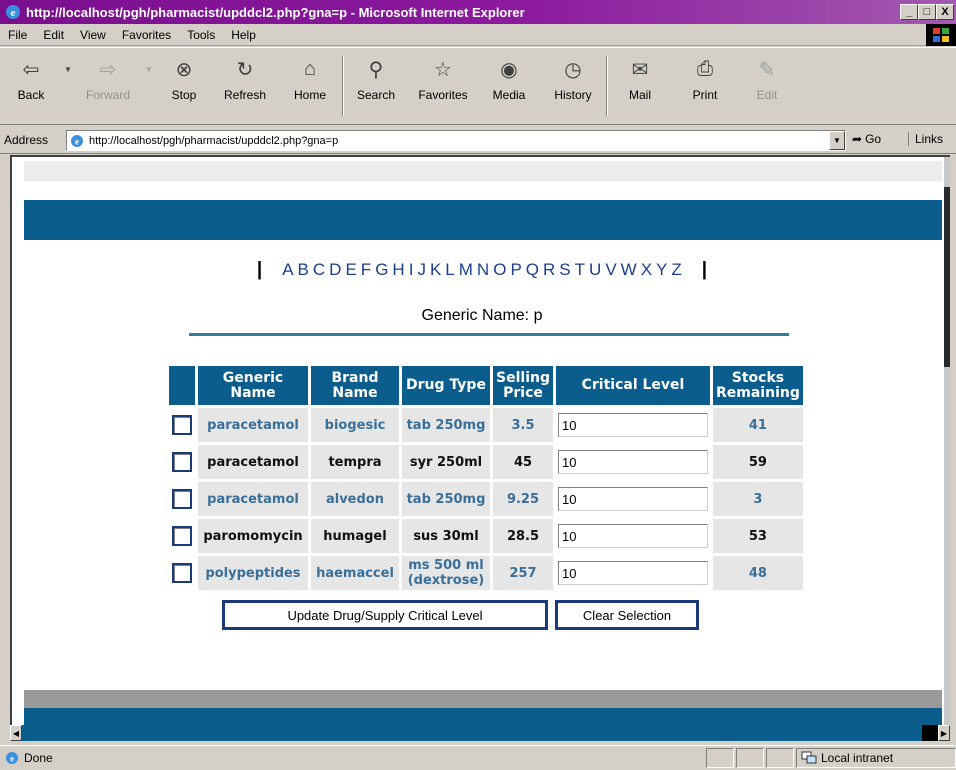  I want to click on alphabet-link-s: S, so click(564, 270).